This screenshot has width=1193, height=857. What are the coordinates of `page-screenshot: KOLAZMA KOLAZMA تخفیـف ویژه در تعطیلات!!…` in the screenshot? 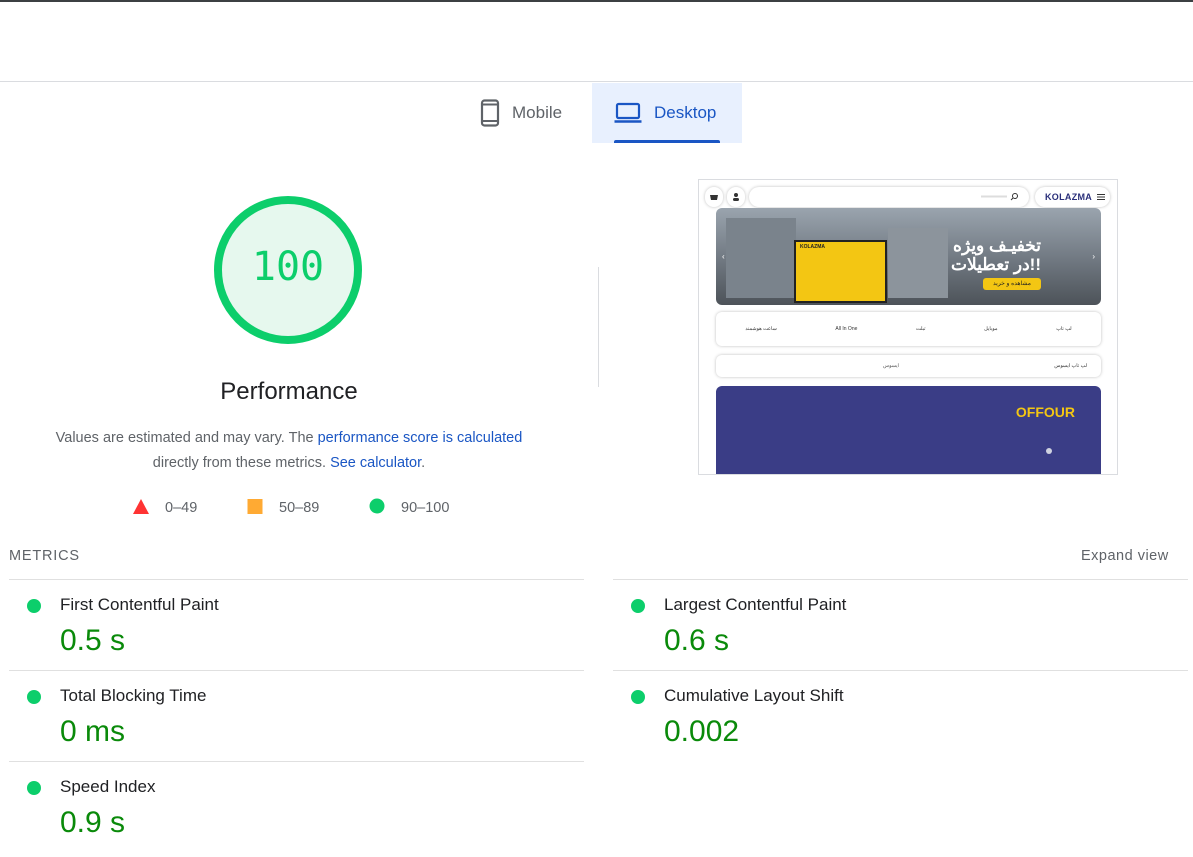 It's located at (908, 327).